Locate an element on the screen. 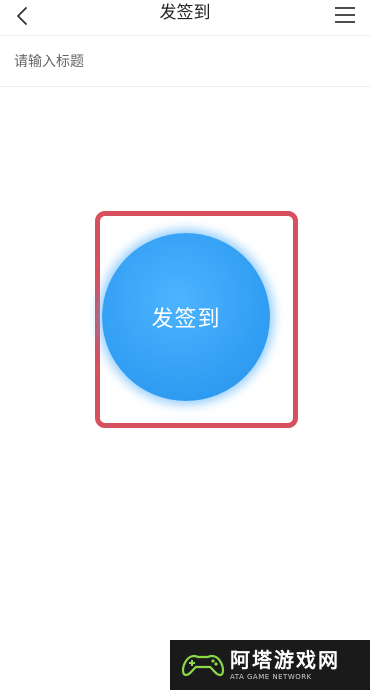  hamburger-menu-icon is located at coordinates (345, 15).